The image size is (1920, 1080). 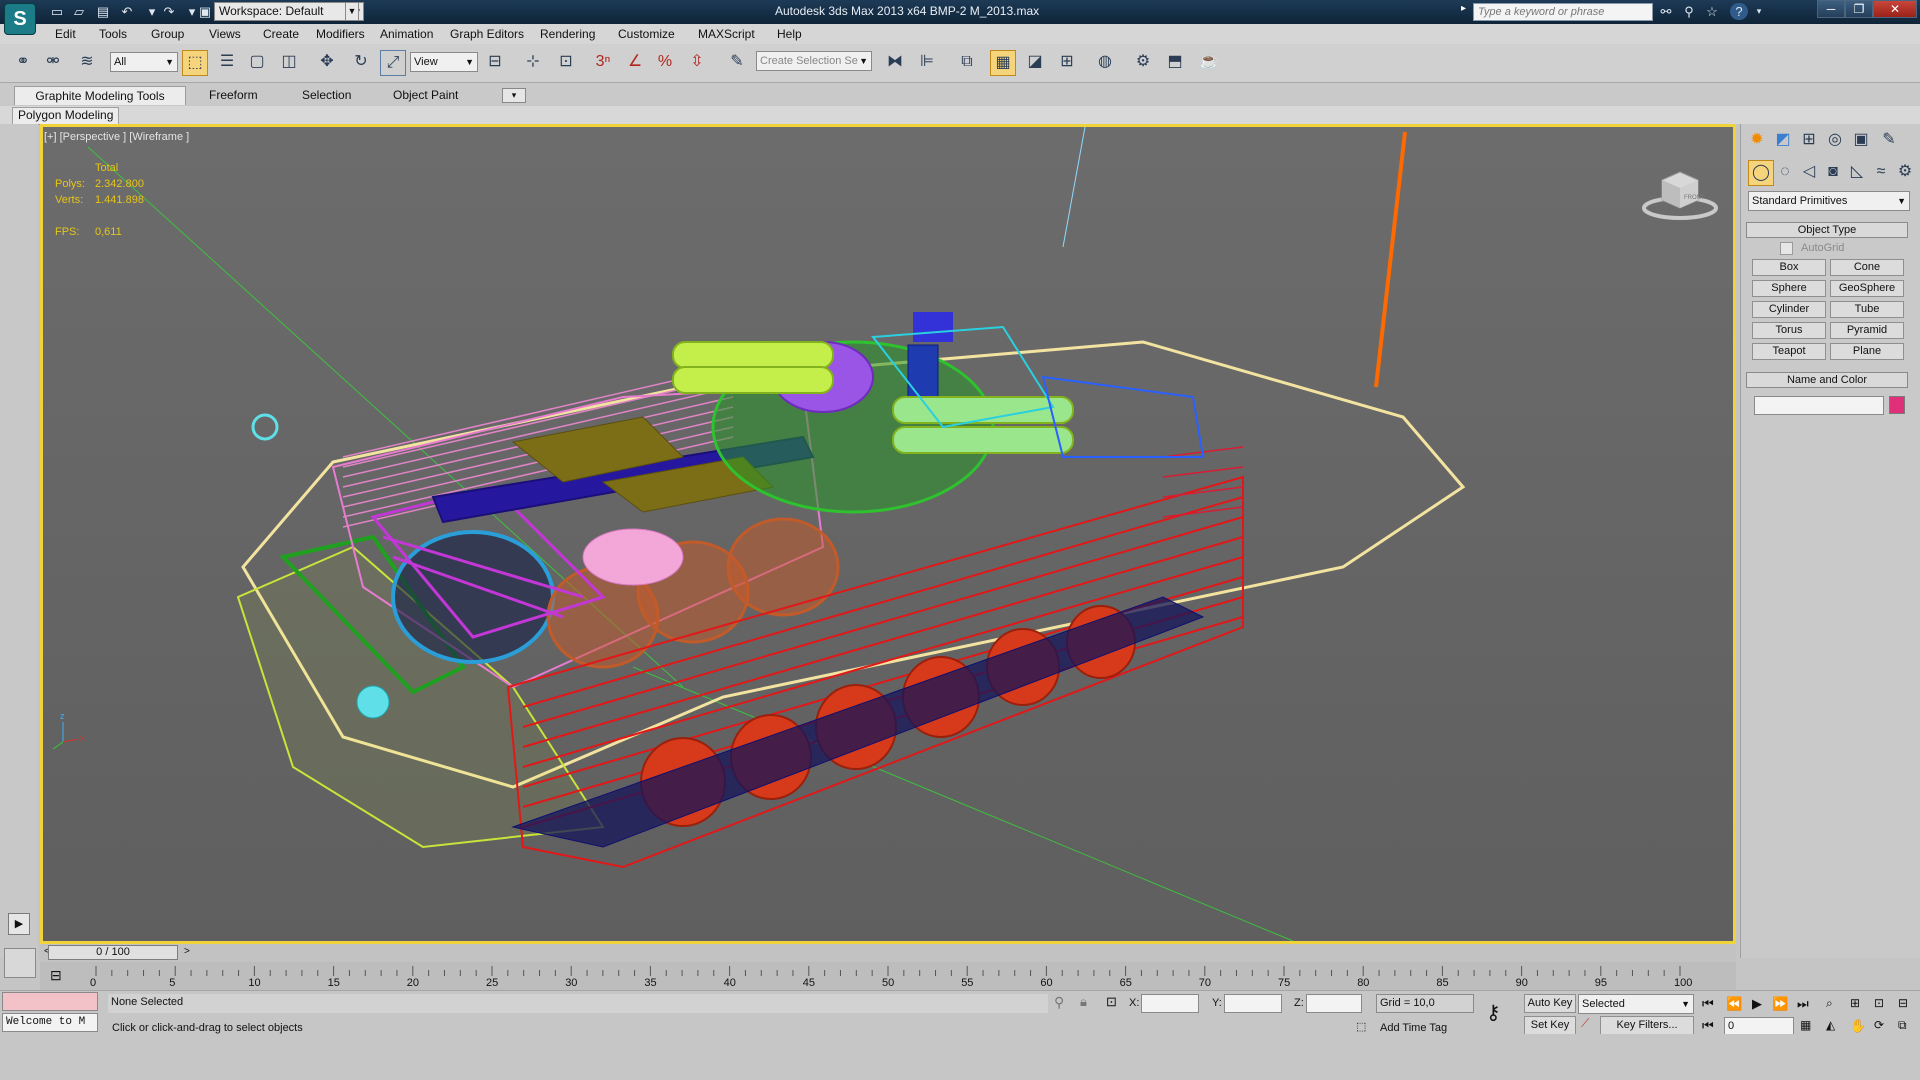 I want to click on tab-graphite-modeling-tools: Graphite Modeling Tools, so click(x=100, y=95).